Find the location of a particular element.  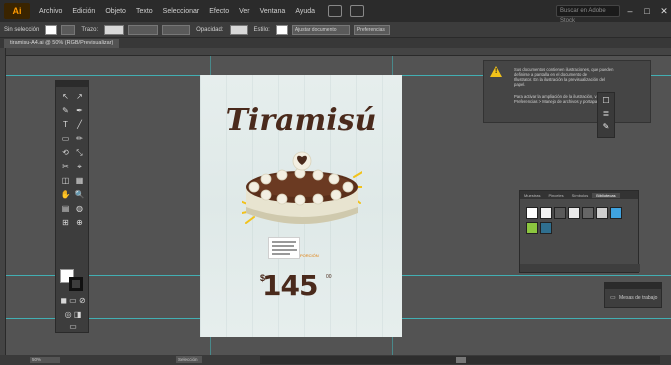

menu-texto: Texto is located at coordinates (144, 11).